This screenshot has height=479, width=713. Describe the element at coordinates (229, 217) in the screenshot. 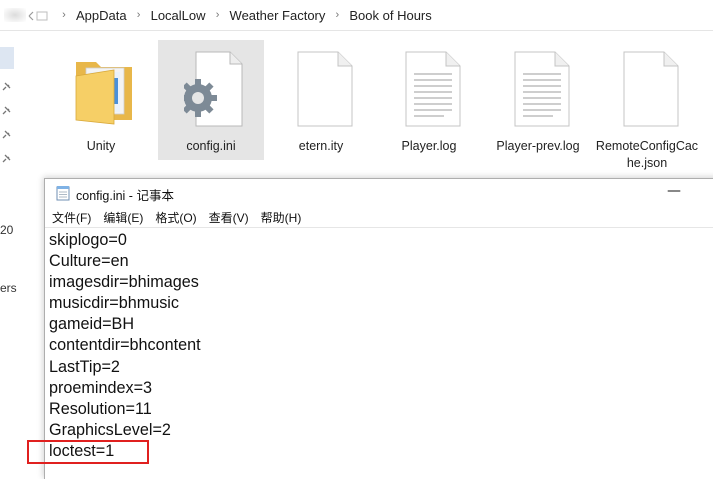

I see `menu-view: 查看(V)` at that location.